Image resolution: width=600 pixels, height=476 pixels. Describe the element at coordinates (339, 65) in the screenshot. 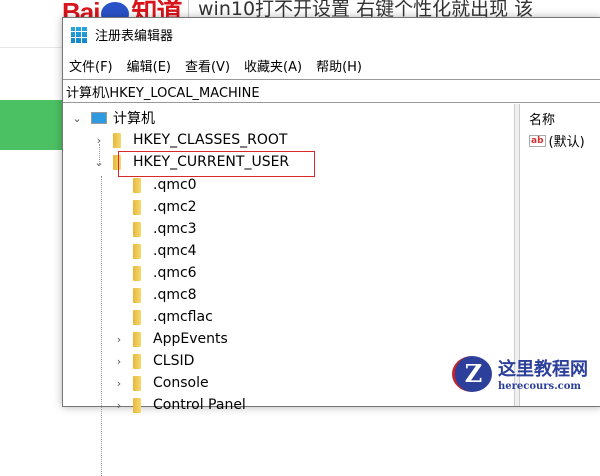

I see `menu-help: 帮助(H)` at that location.